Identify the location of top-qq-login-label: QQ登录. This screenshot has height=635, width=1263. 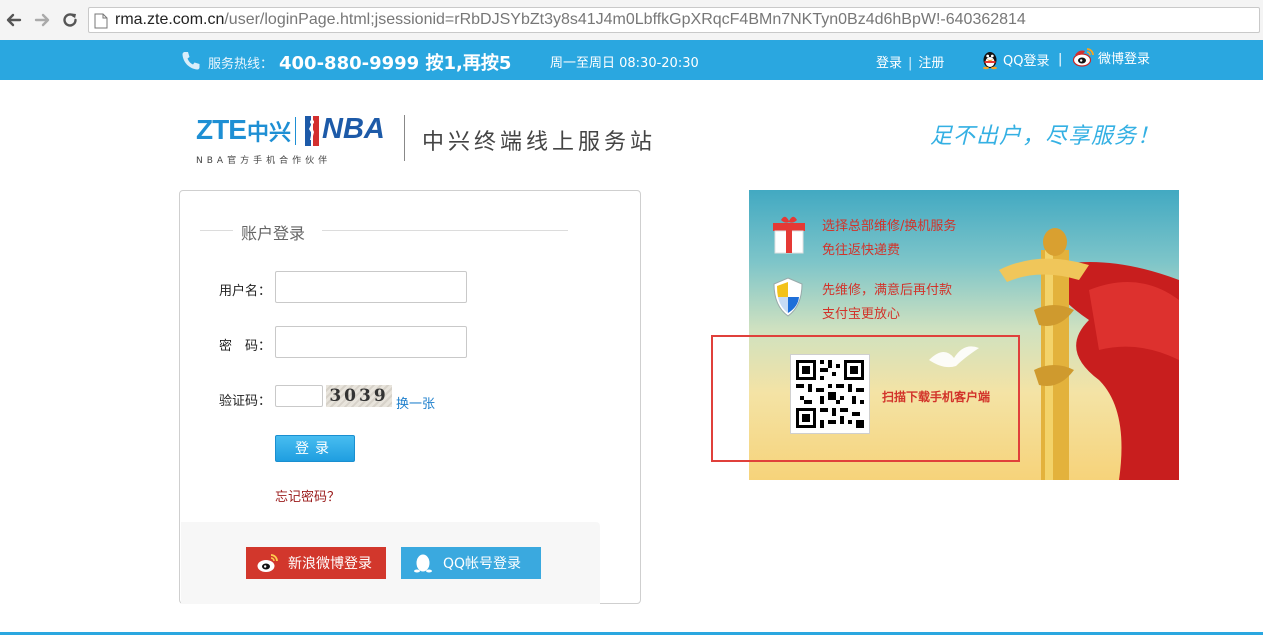
(1026, 61).